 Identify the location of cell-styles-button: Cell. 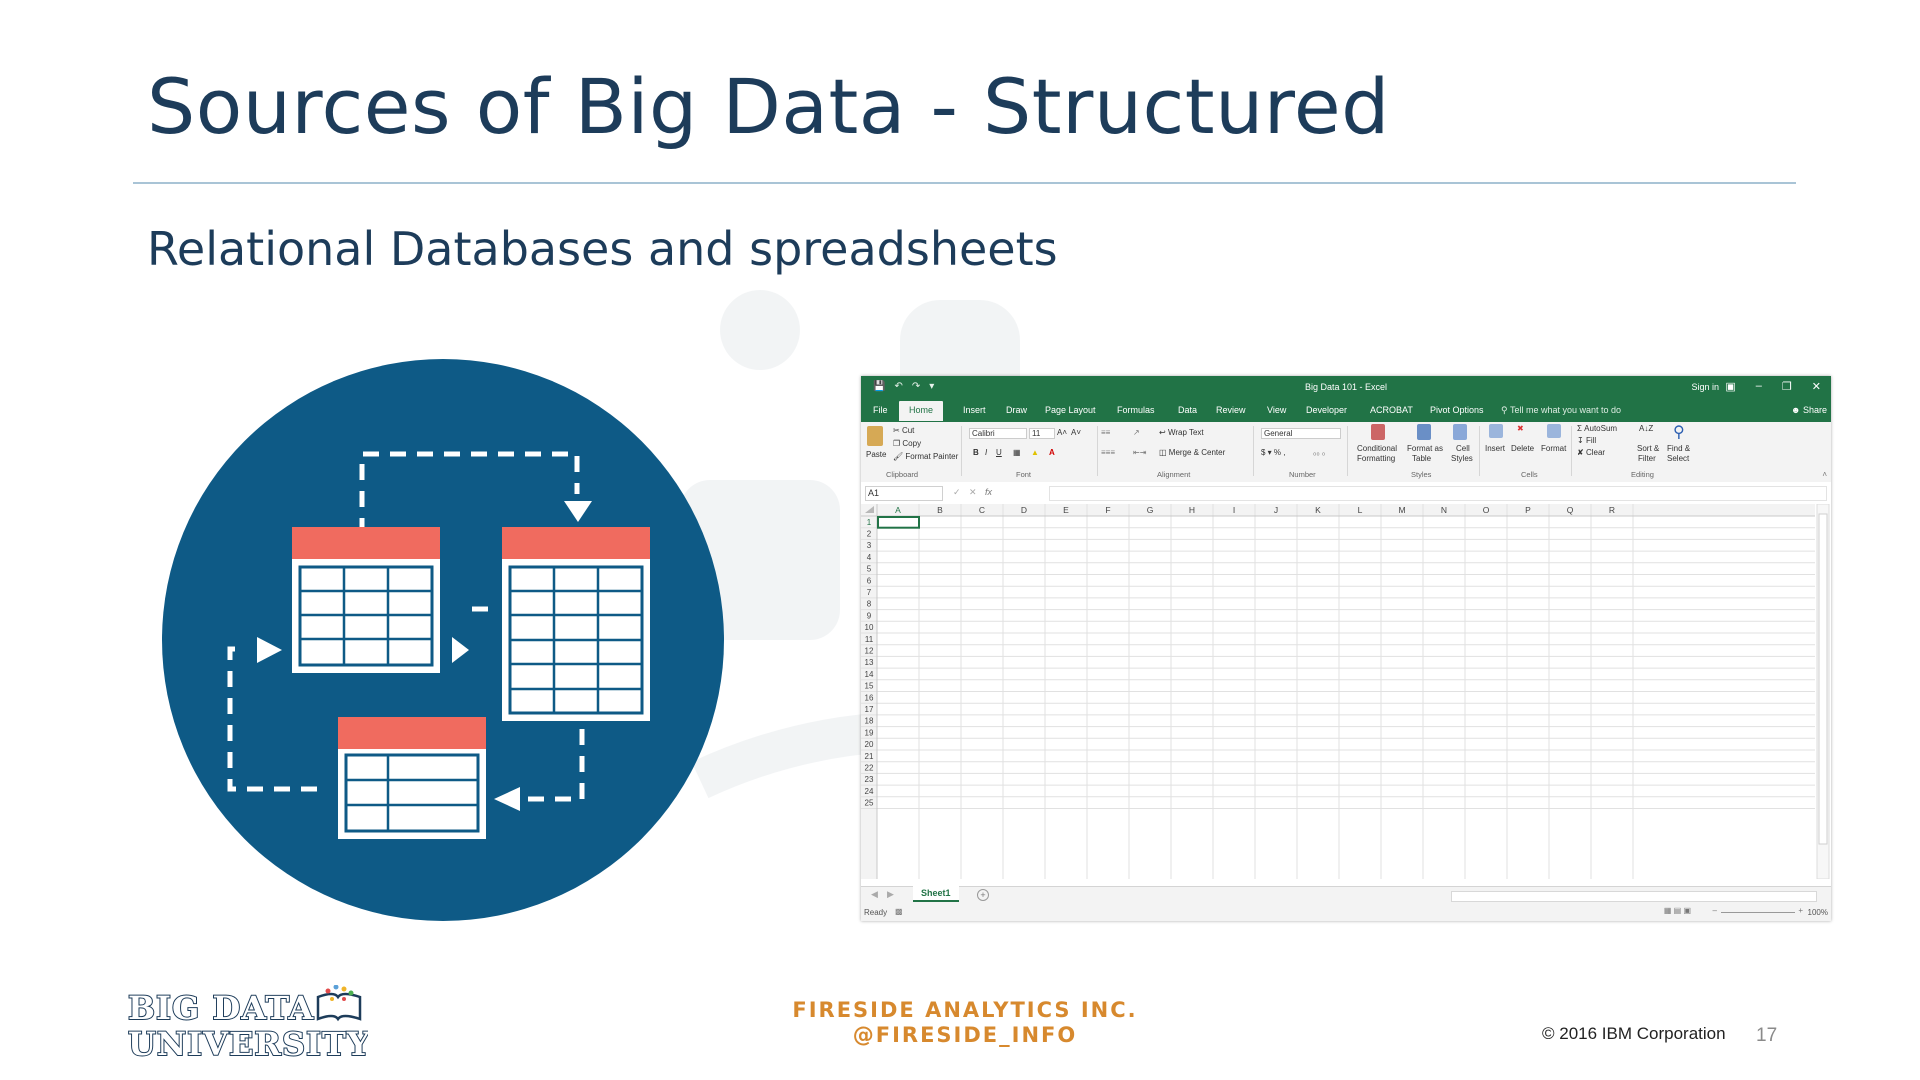
(1463, 448).